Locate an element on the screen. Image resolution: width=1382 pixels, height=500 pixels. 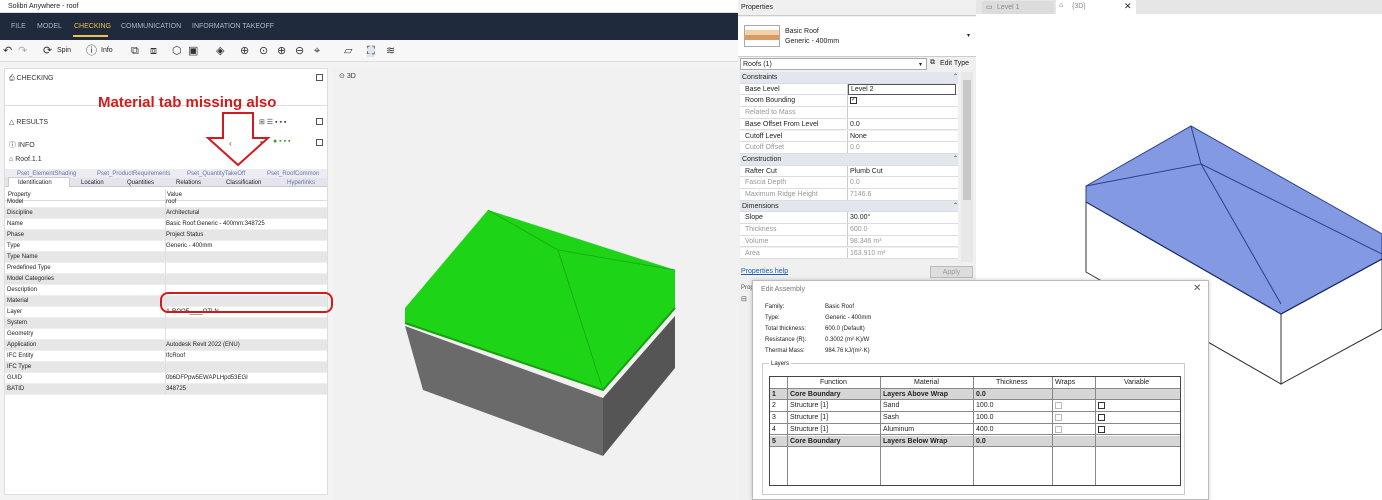
scrollbar-thumb is located at coordinates (967, 140).